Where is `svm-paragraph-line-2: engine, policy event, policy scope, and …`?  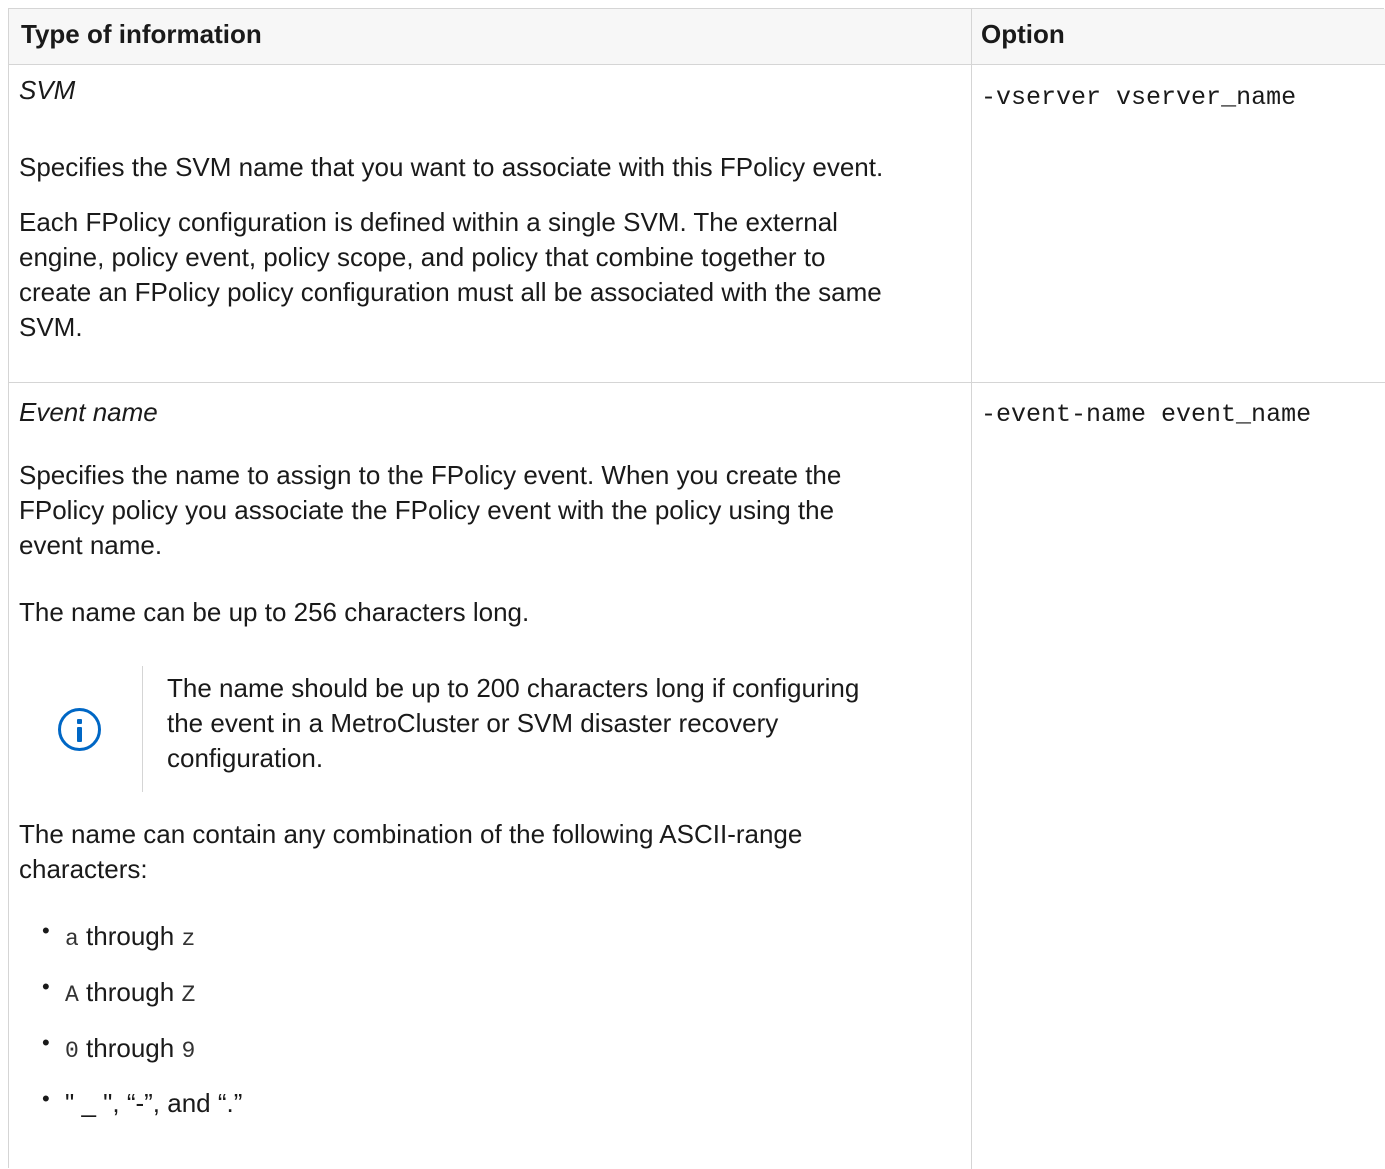
svm-paragraph-line-2: engine, policy event, policy scope, and … is located at coordinates (422, 257).